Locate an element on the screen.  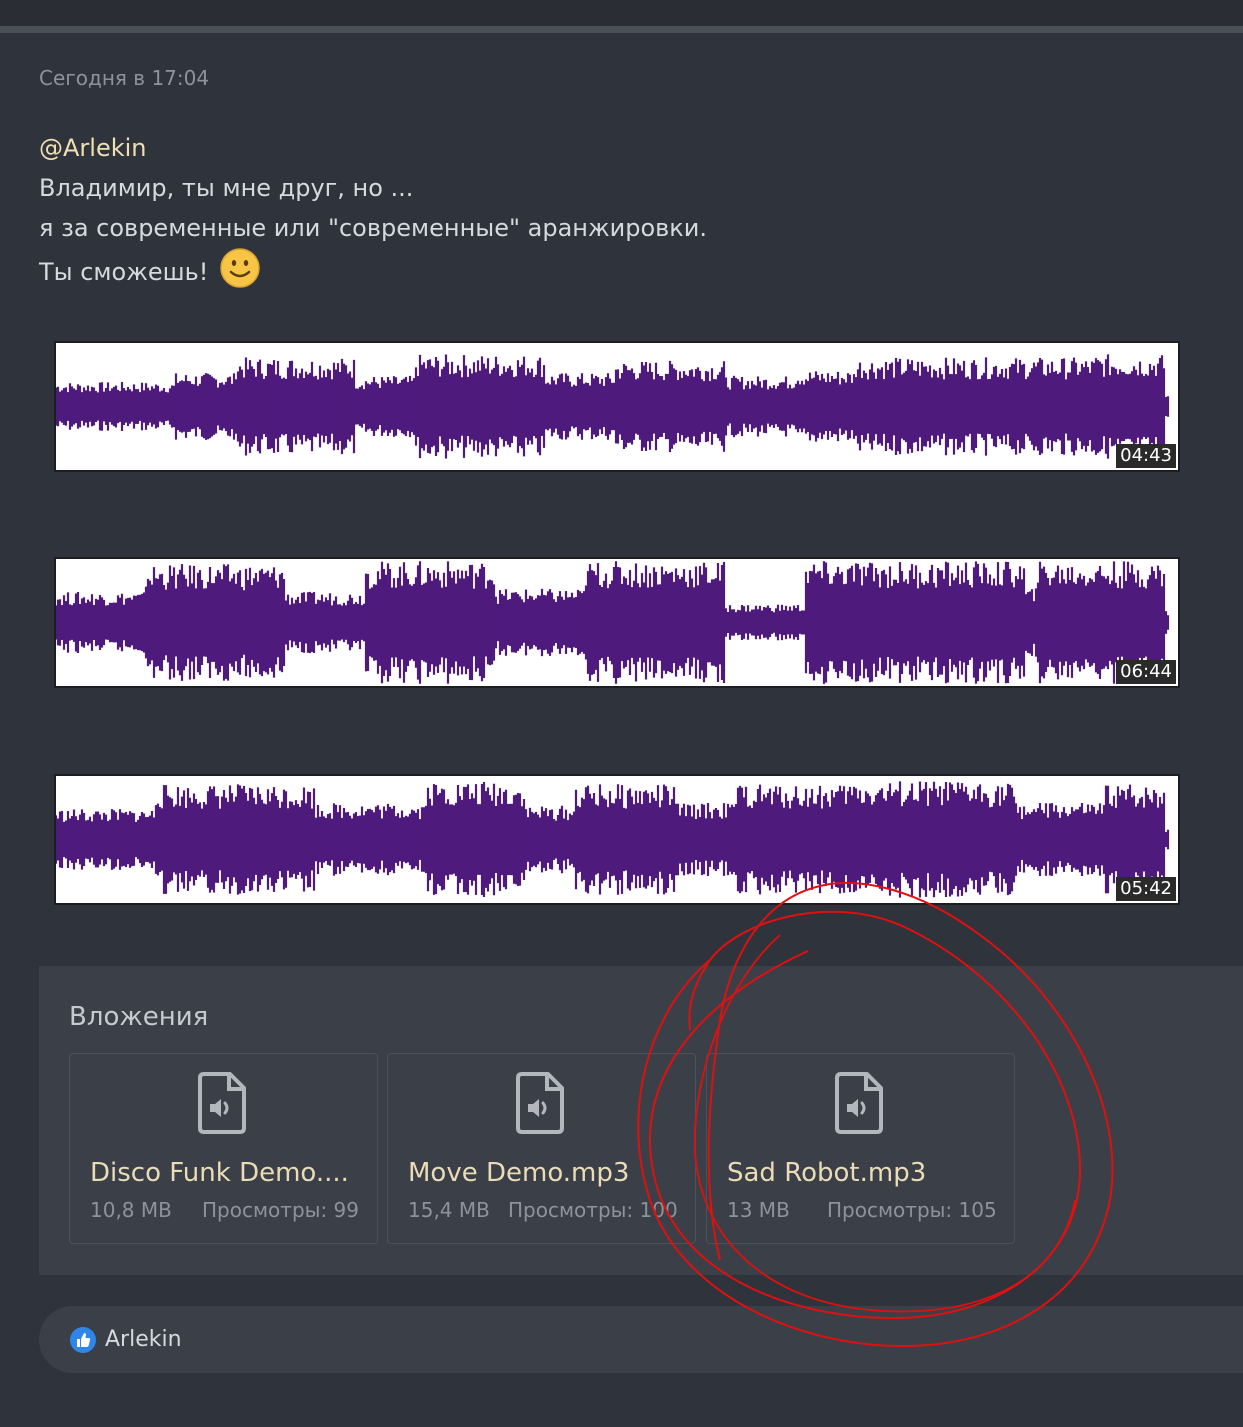
reactions-bar: Arlekin is located at coordinates (641, 1339).